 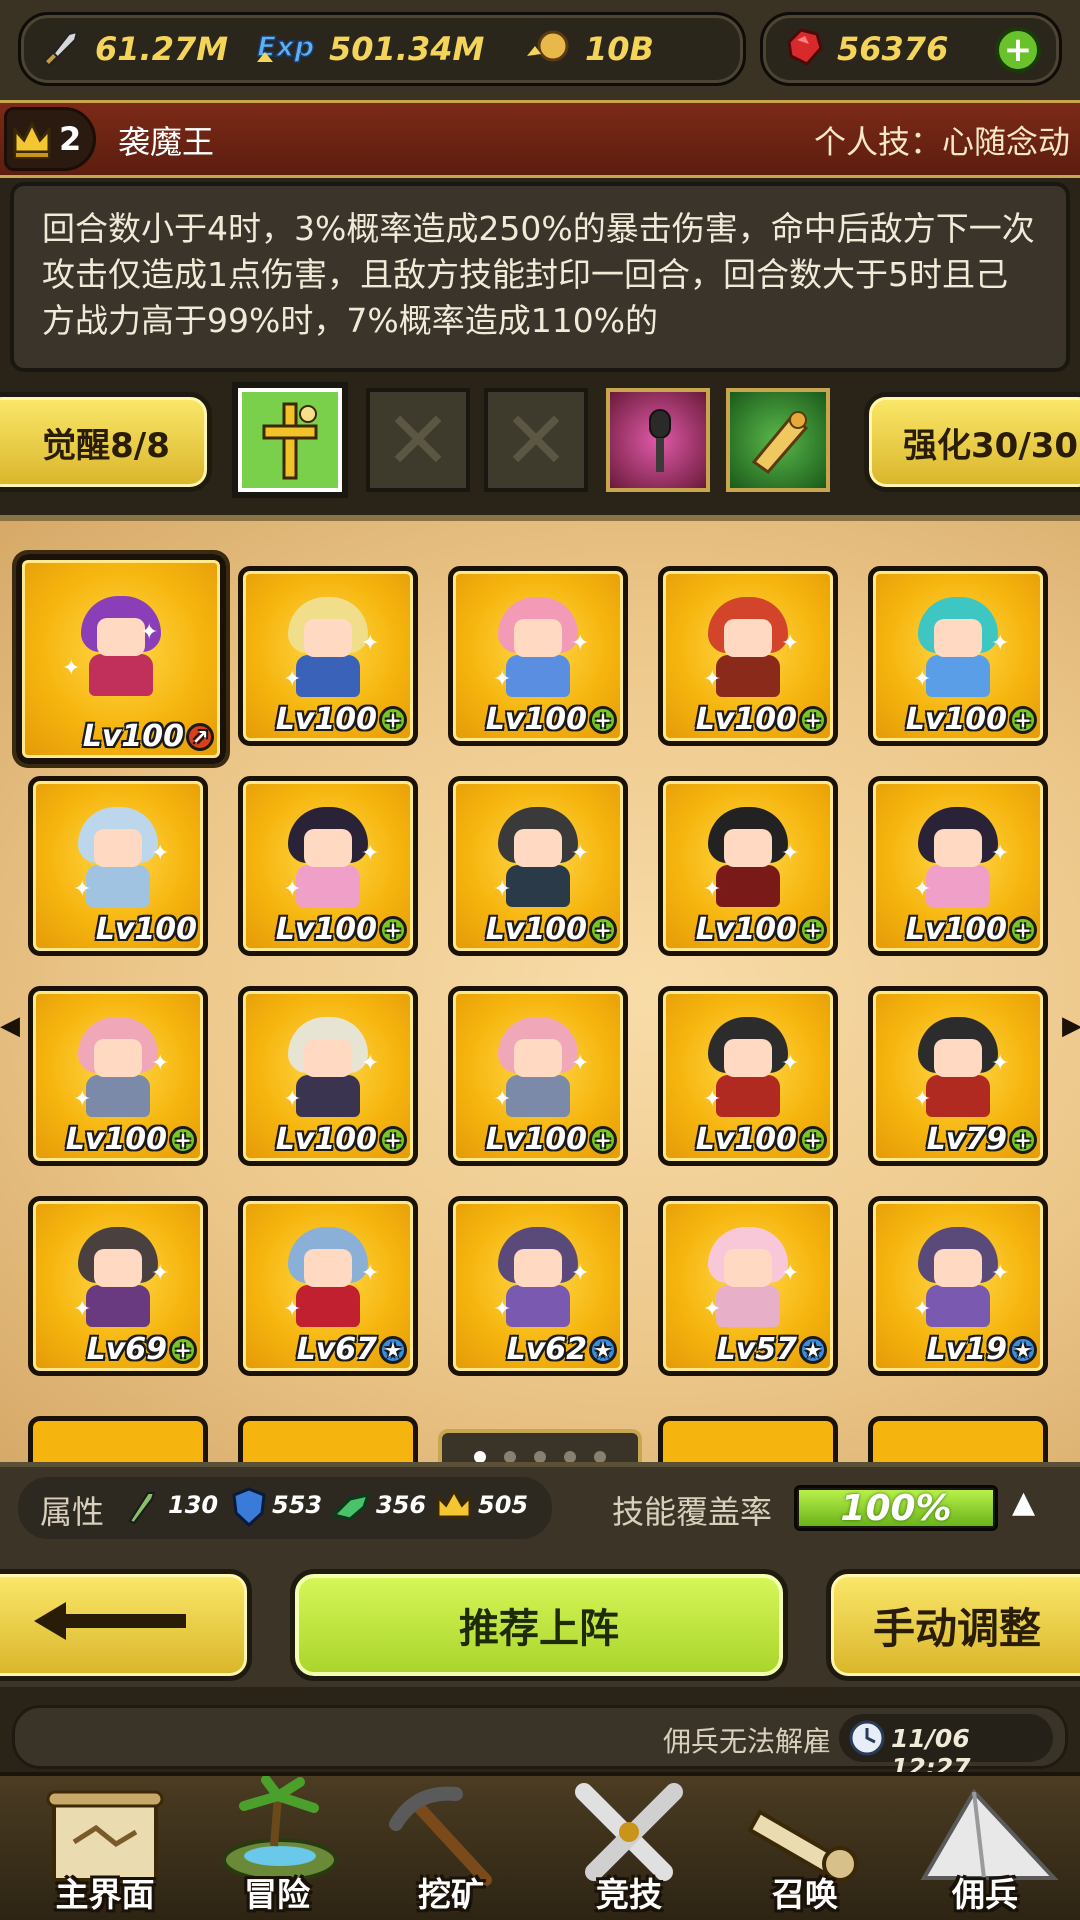 I want to click on nav-arena: 竞技, so click(x=629, y=1848).